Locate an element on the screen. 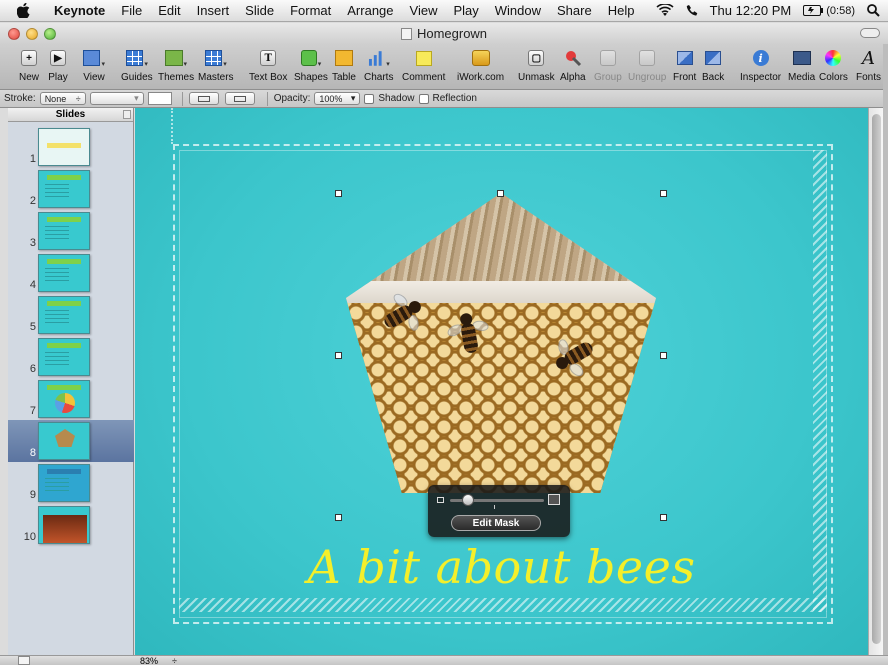 The width and height of the screenshot is (888, 665). alignment-button is located at coordinates (239, 98).